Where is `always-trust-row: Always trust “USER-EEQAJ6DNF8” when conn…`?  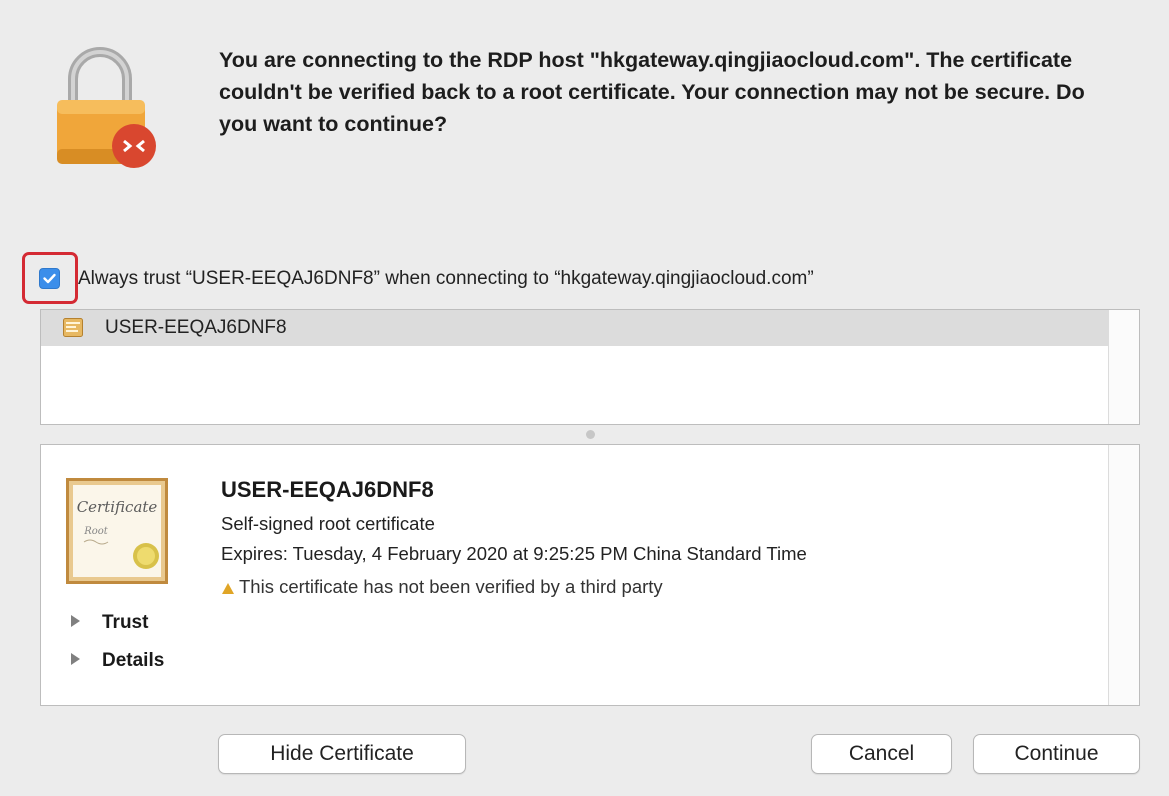 always-trust-row: Always trust “USER-EEQAJ6DNF8” when conn… is located at coordinates (592, 279).